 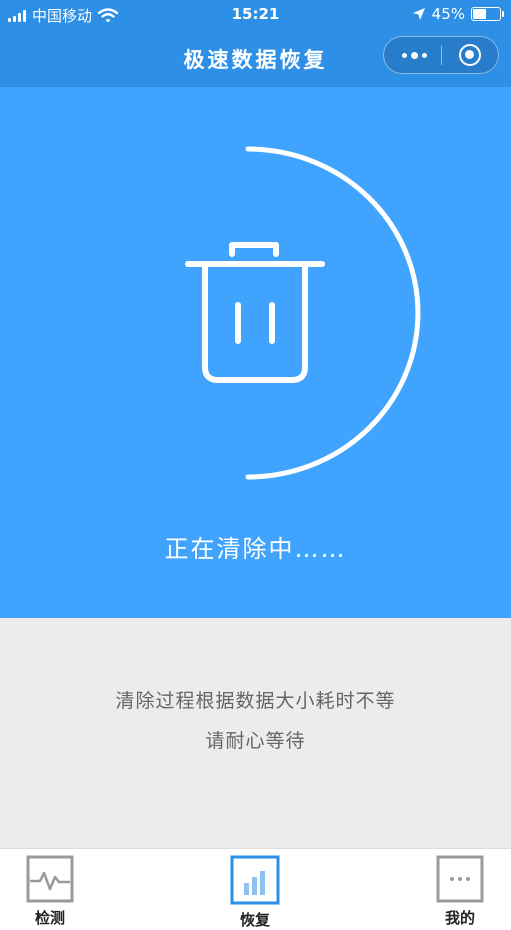 What do you see at coordinates (460, 879) in the screenshot?
I see `ellipsis-icon` at bounding box center [460, 879].